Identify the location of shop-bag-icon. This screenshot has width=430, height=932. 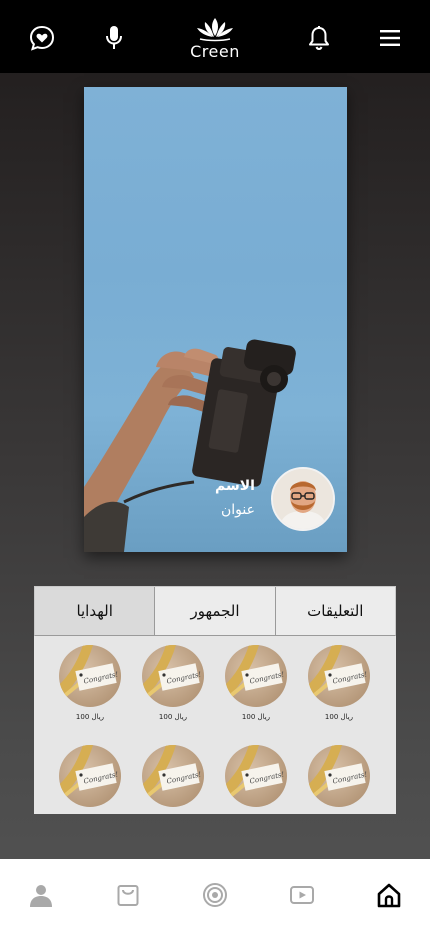
(128, 895).